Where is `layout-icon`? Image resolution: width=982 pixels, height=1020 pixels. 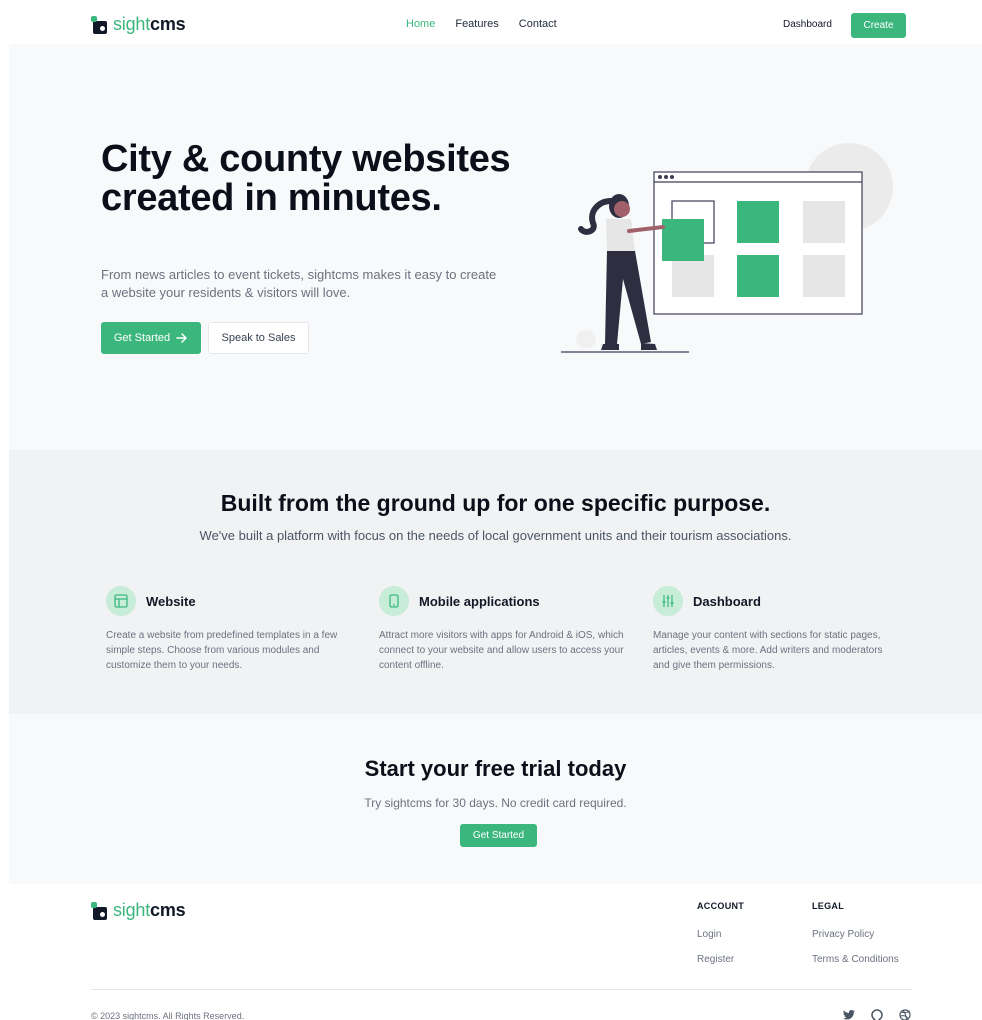
layout-icon is located at coordinates (121, 601).